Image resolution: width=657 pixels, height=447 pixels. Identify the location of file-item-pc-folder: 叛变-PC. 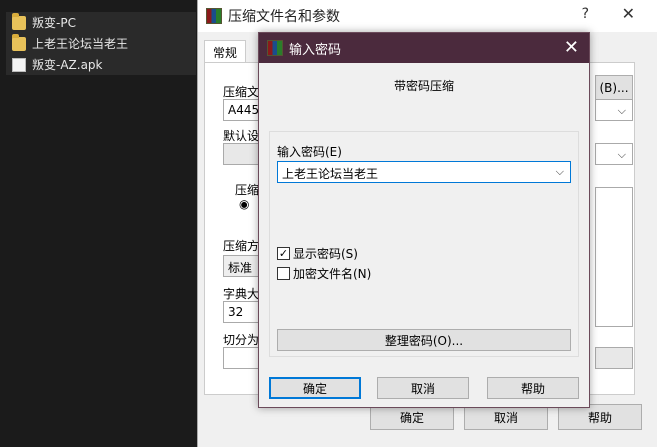
(101, 22).